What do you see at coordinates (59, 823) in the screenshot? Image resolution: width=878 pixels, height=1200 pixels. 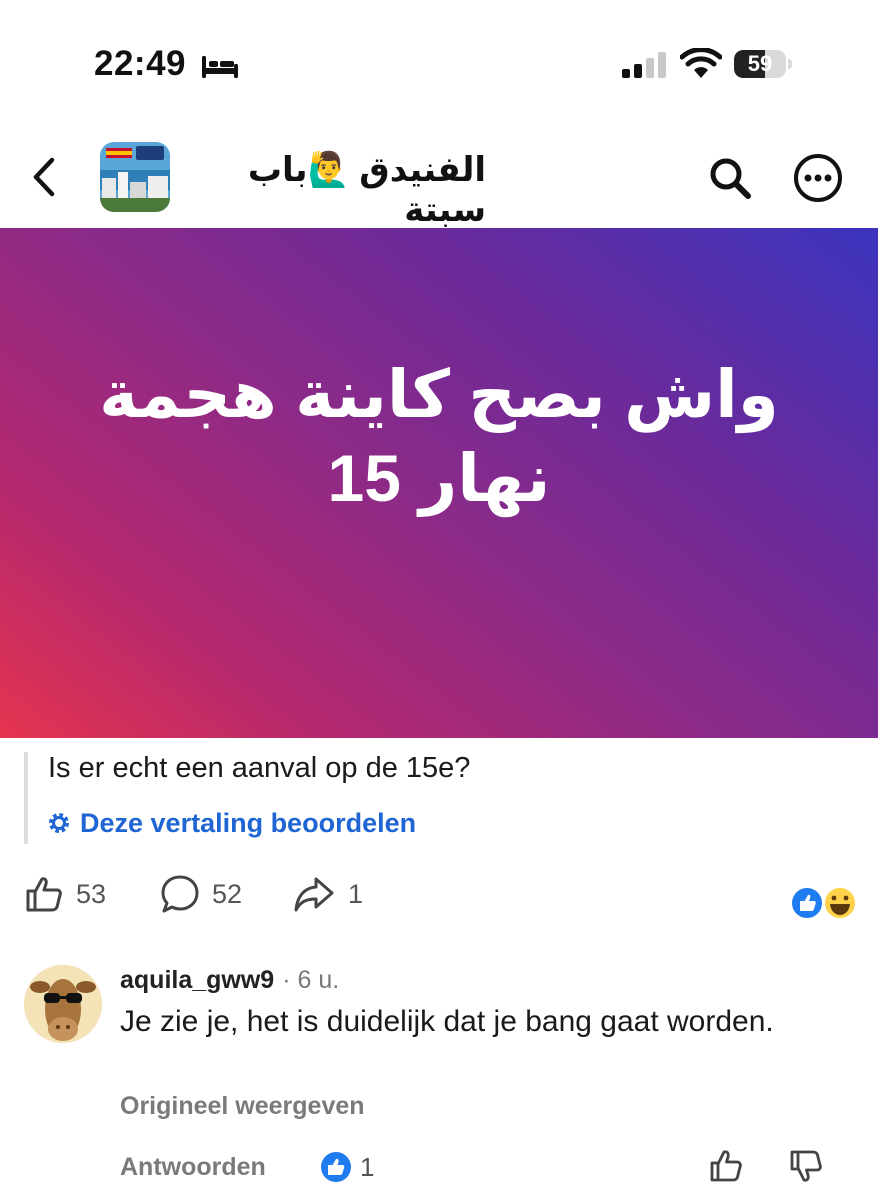 I see `gear-icon` at bounding box center [59, 823].